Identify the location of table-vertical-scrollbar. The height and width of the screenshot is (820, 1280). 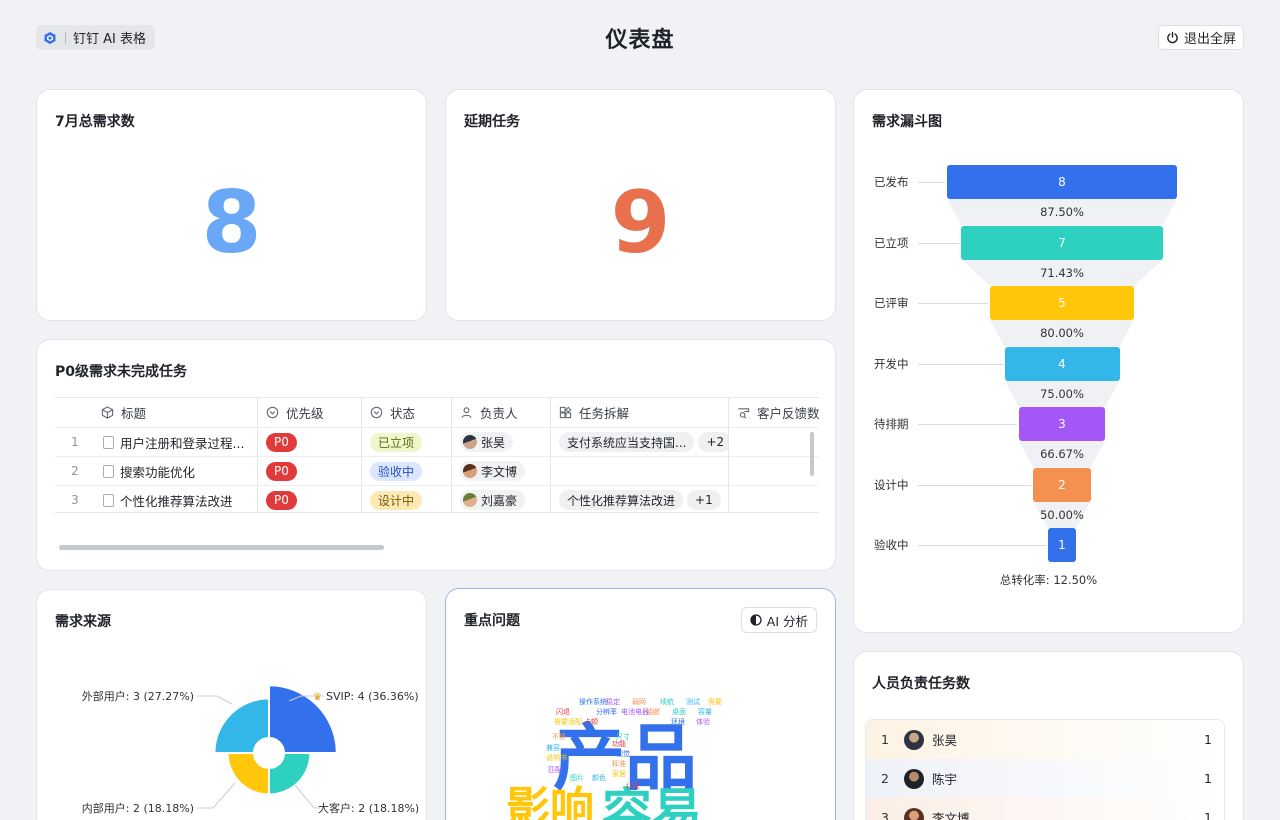
(812, 454).